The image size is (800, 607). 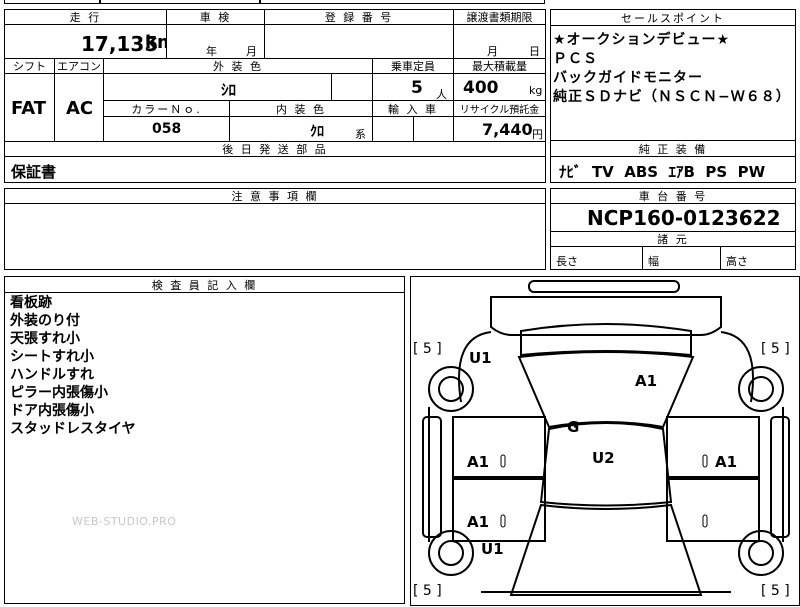 I want to click on inspection-year-label: 年, so click(x=211, y=51).